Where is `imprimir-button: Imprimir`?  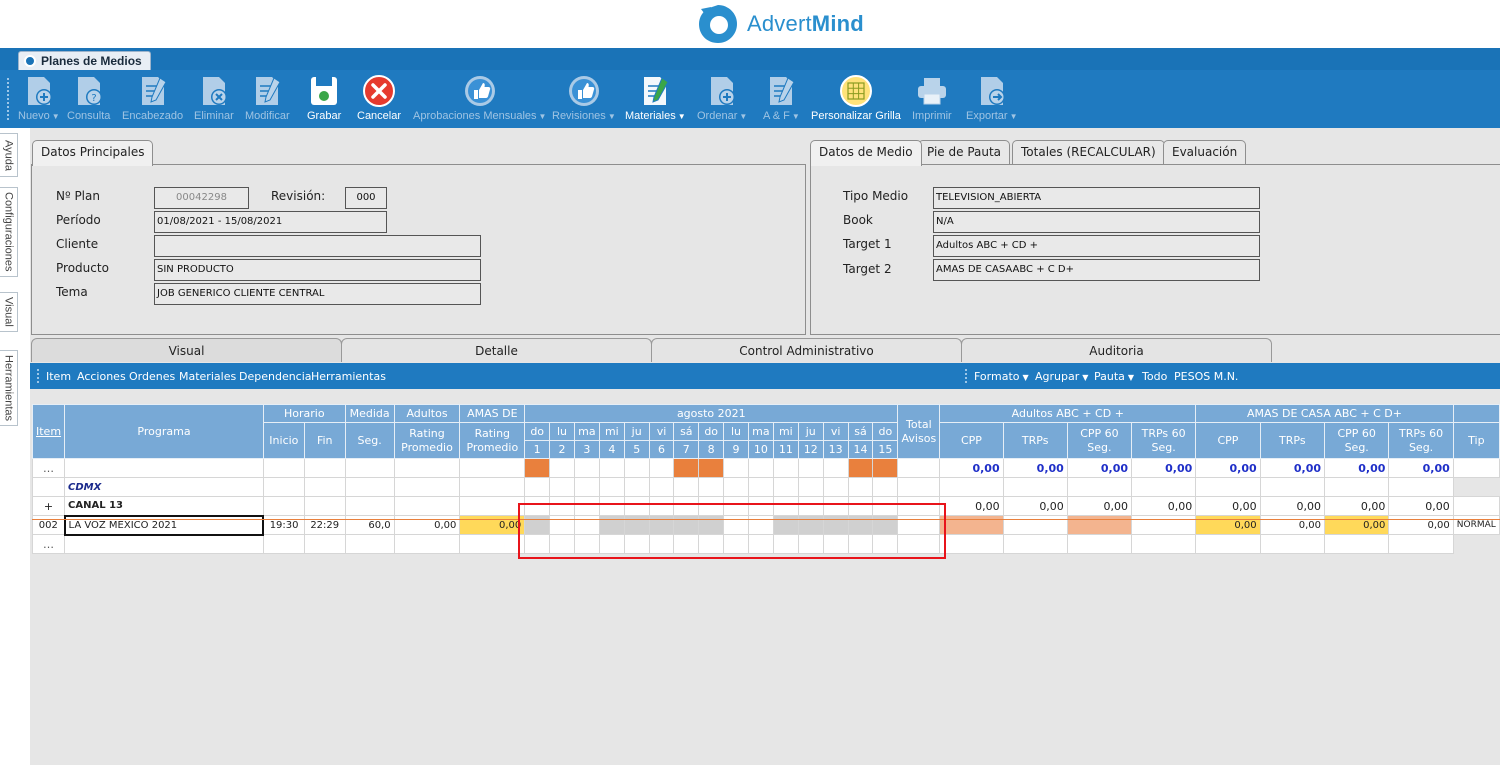
imprimir-button: Imprimir is located at coordinates (932, 98).